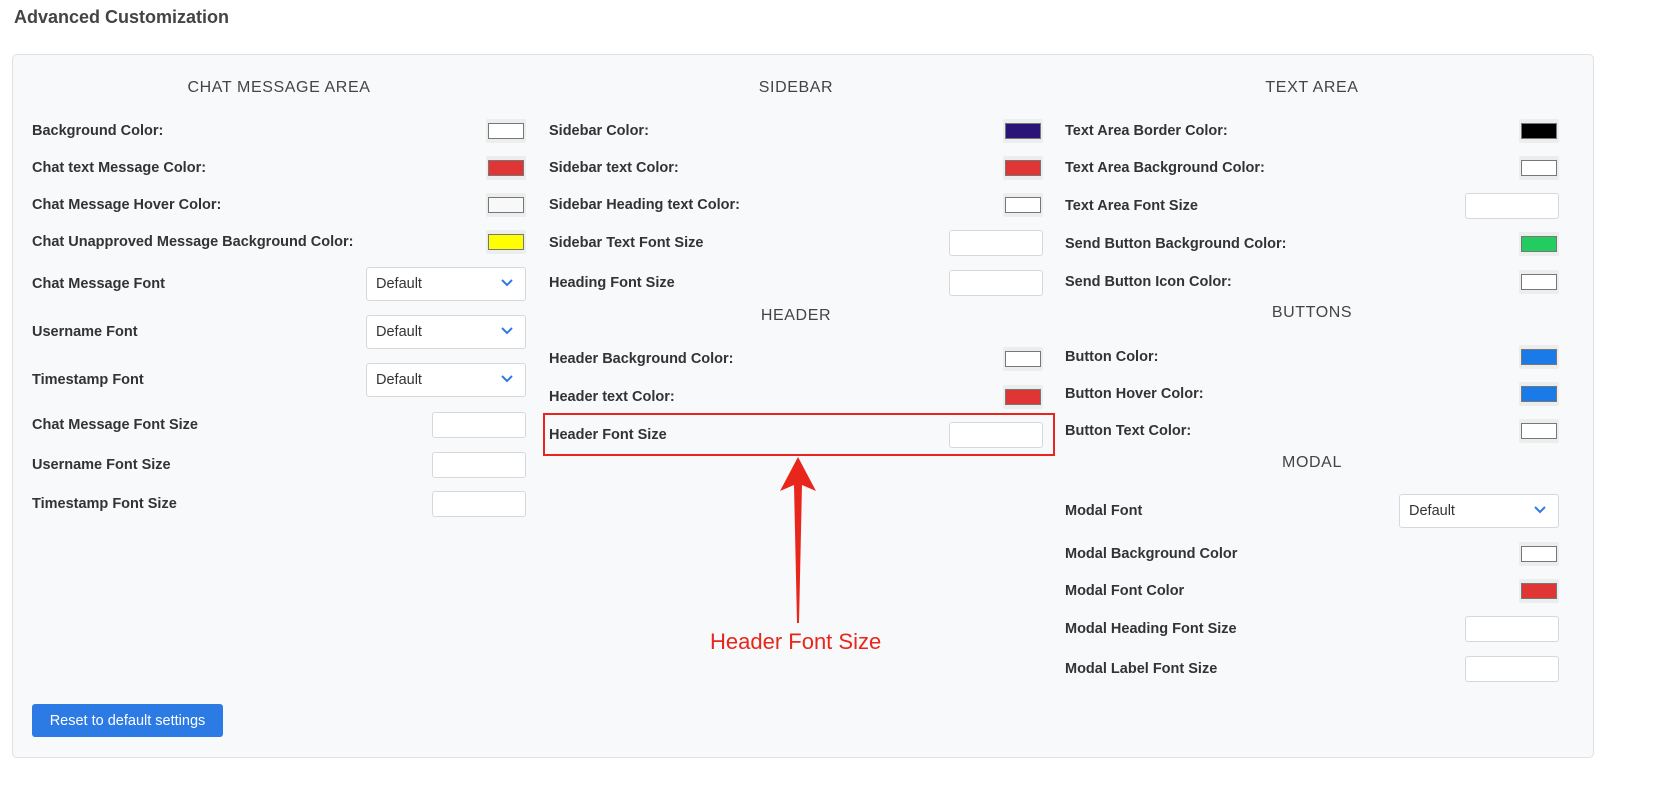 The width and height of the screenshot is (1660, 806). Describe the element at coordinates (1134, 394) in the screenshot. I see `setting-label: Button Hover Color:` at that location.